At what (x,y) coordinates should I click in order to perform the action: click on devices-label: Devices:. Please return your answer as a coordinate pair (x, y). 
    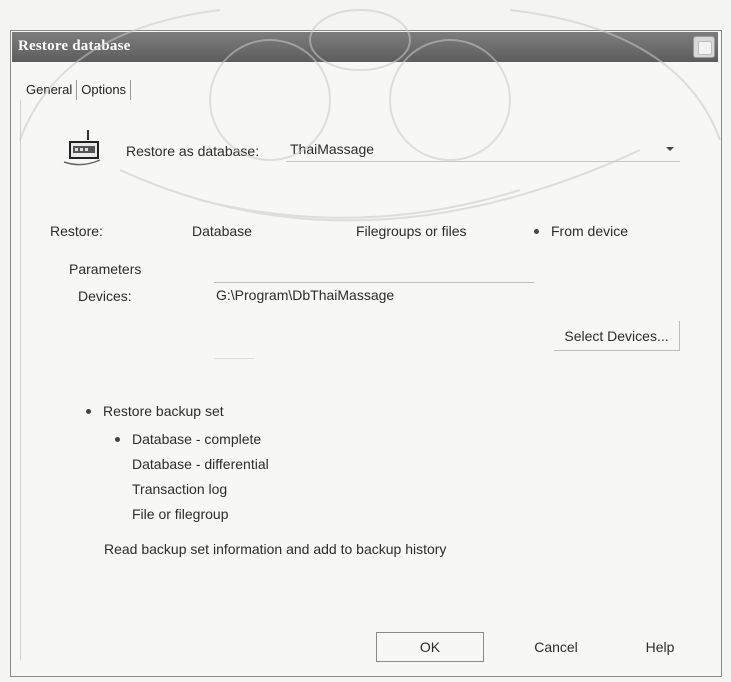
    Looking at the image, I should click on (105, 296).